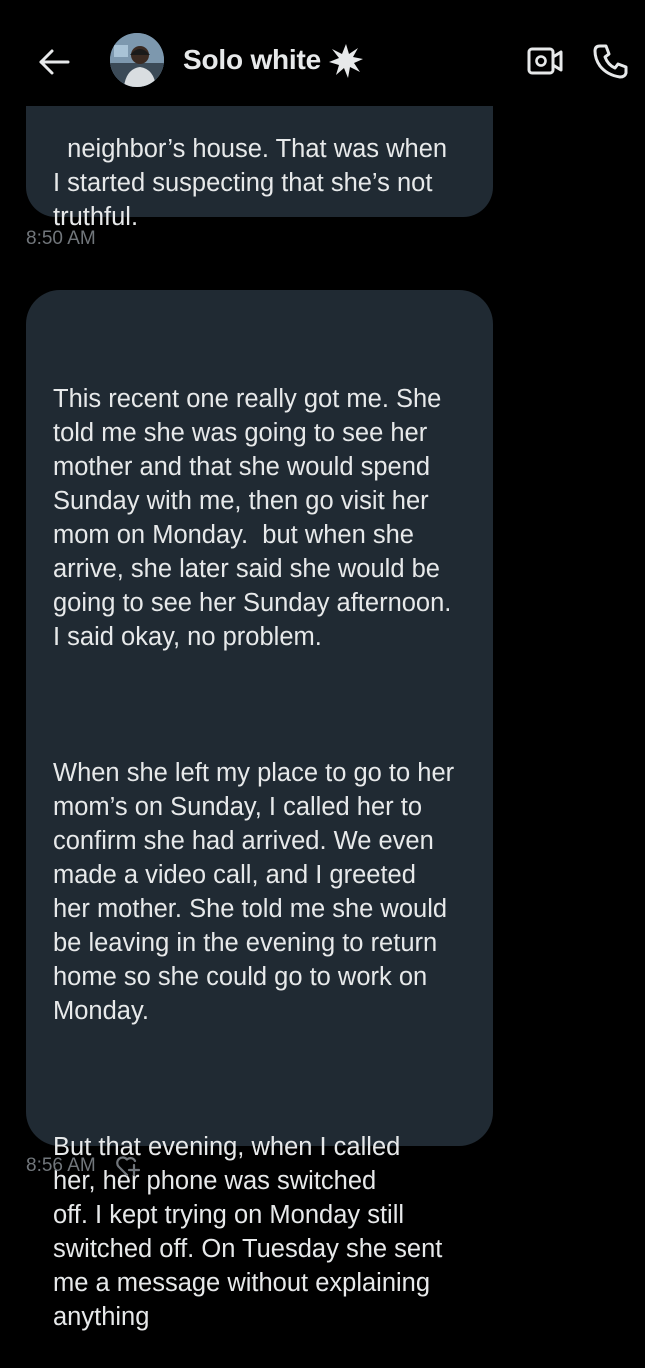 This screenshot has height=1368, width=645. Describe the element at coordinates (611, 61) in the screenshot. I see `phone-call-icon` at that location.